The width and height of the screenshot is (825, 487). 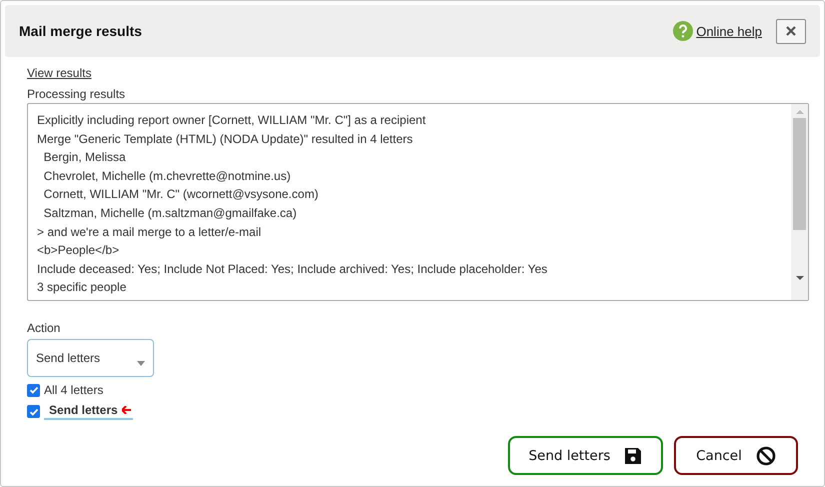 What do you see at coordinates (90, 358) in the screenshot?
I see `action-select: Send letters` at bounding box center [90, 358].